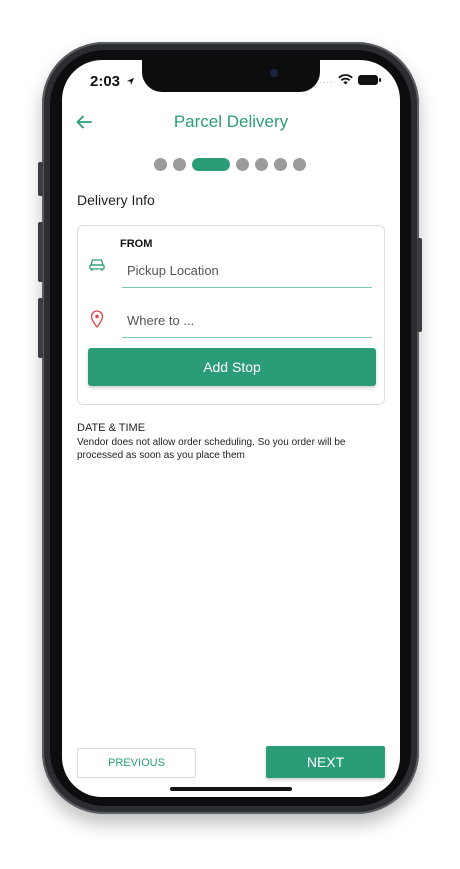 The image size is (460, 869). Describe the element at coordinates (369, 79) in the screenshot. I see `battery-icon` at that location.